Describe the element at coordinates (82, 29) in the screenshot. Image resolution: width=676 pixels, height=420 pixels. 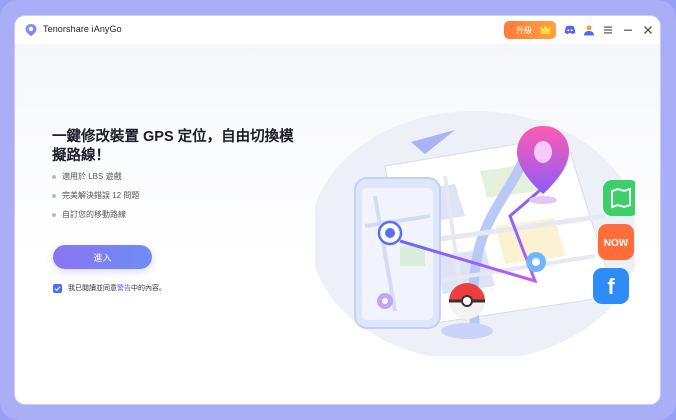
I see `app-title: Tenorshare iAnyGo` at that location.